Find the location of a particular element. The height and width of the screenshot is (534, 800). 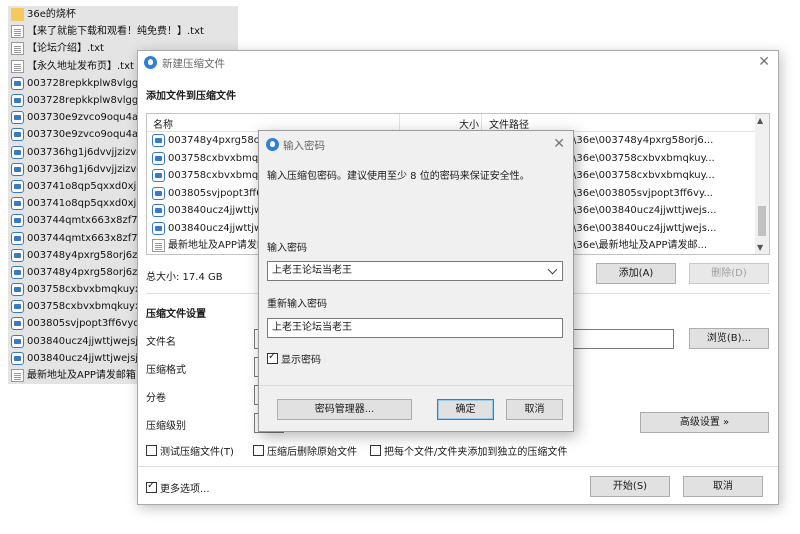

add-button: 添加(A) is located at coordinates (636, 273).